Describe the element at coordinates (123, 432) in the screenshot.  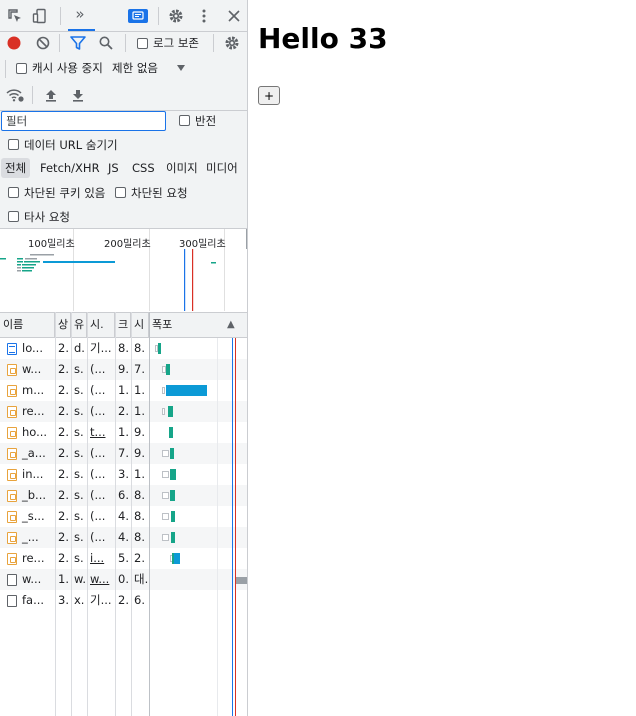
I see `table-row: ho... 2. s. t... 1. 9.` at that location.